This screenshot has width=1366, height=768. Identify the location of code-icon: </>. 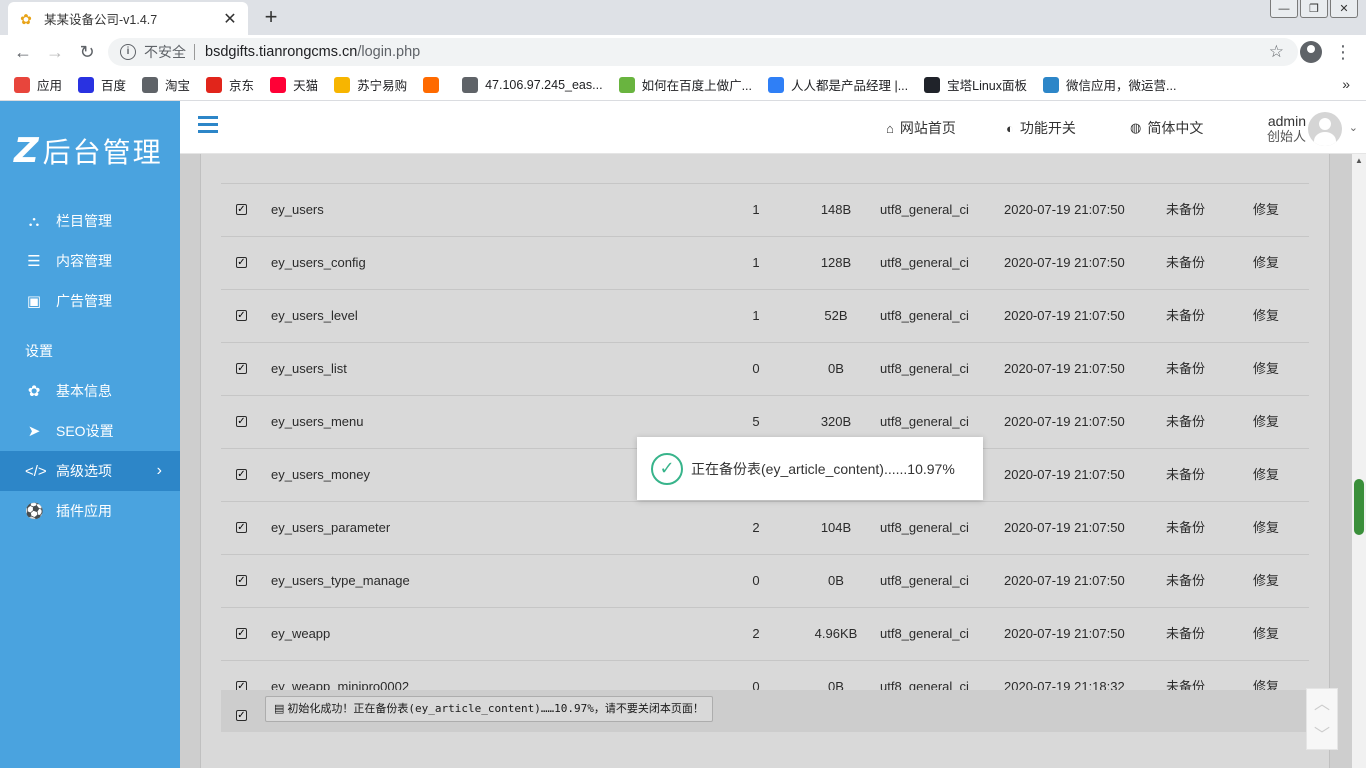
(36, 471).